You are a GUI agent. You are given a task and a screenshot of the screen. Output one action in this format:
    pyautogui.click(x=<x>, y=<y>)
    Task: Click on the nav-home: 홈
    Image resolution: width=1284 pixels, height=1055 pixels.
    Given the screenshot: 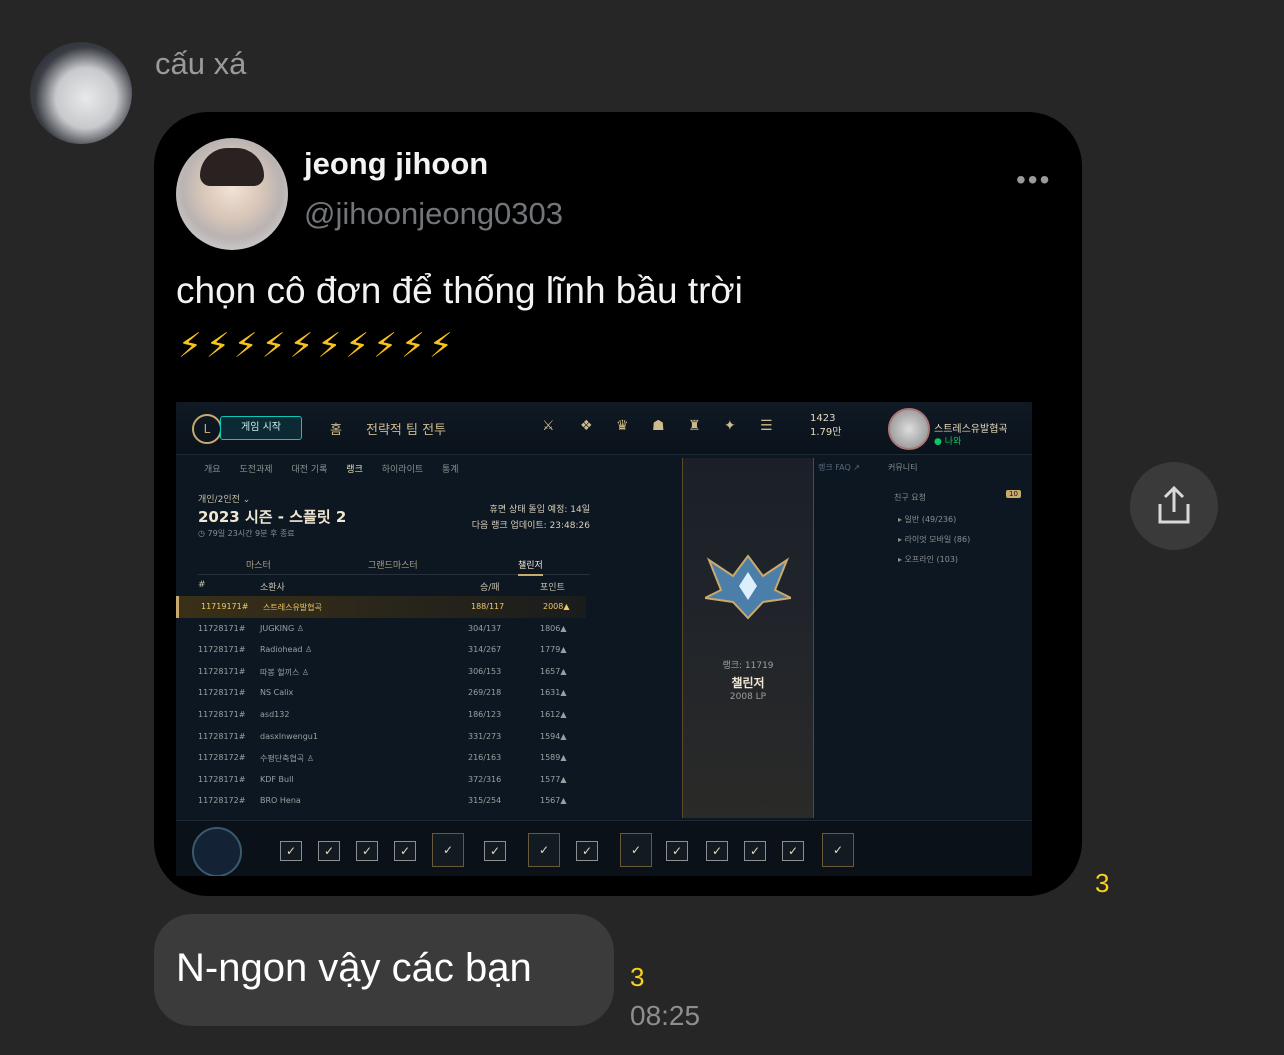 What is the action you would take?
    pyautogui.click(x=336, y=430)
    